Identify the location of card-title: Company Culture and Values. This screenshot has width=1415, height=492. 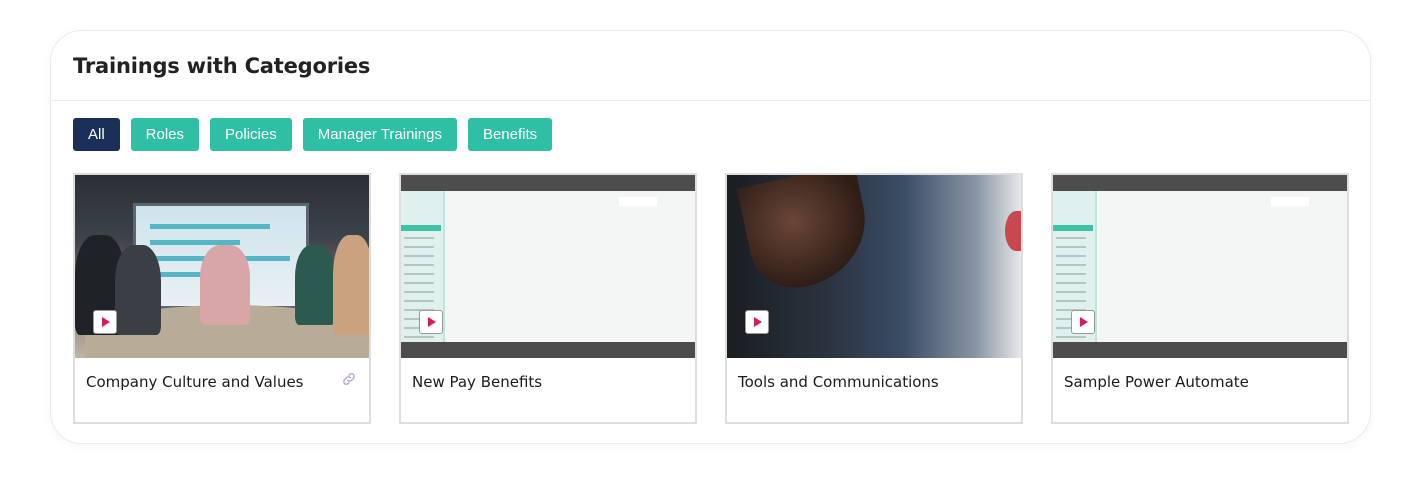
(195, 382).